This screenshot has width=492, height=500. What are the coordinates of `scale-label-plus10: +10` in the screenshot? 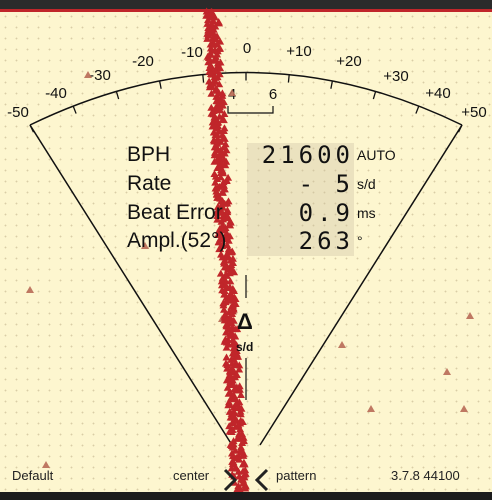 It's located at (298, 51).